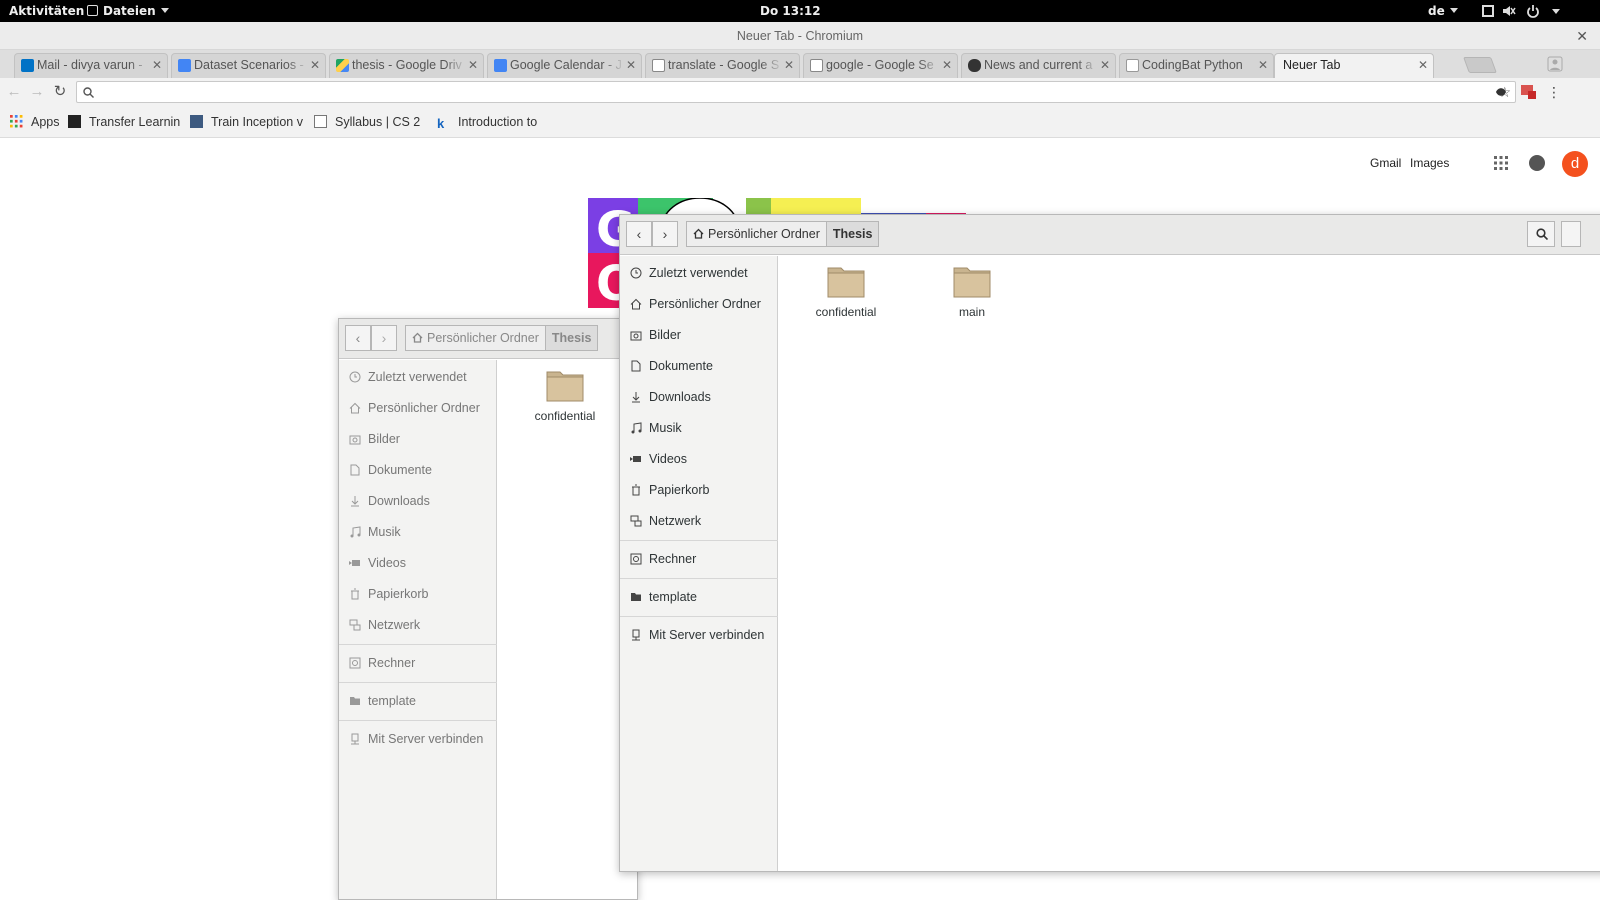 The width and height of the screenshot is (1600, 900). What do you see at coordinates (88, 92) in the screenshot?
I see `search-icon` at bounding box center [88, 92].